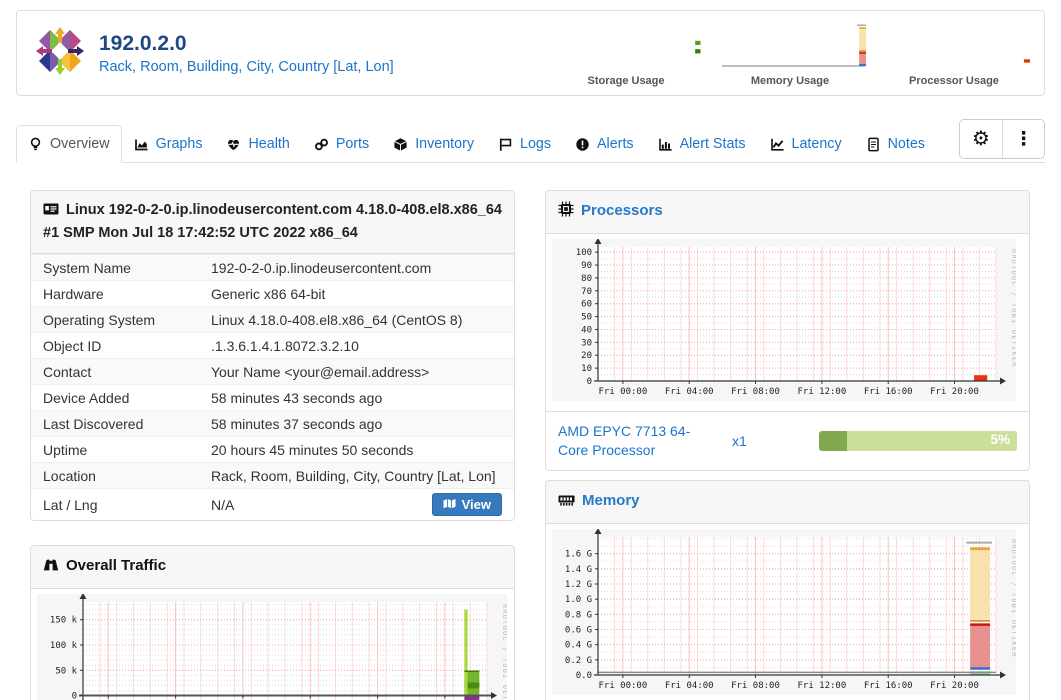 This screenshot has width=1061, height=700. What do you see at coordinates (143, 44) in the screenshot?
I see `page-title: 192.0.2.0` at bounding box center [143, 44].